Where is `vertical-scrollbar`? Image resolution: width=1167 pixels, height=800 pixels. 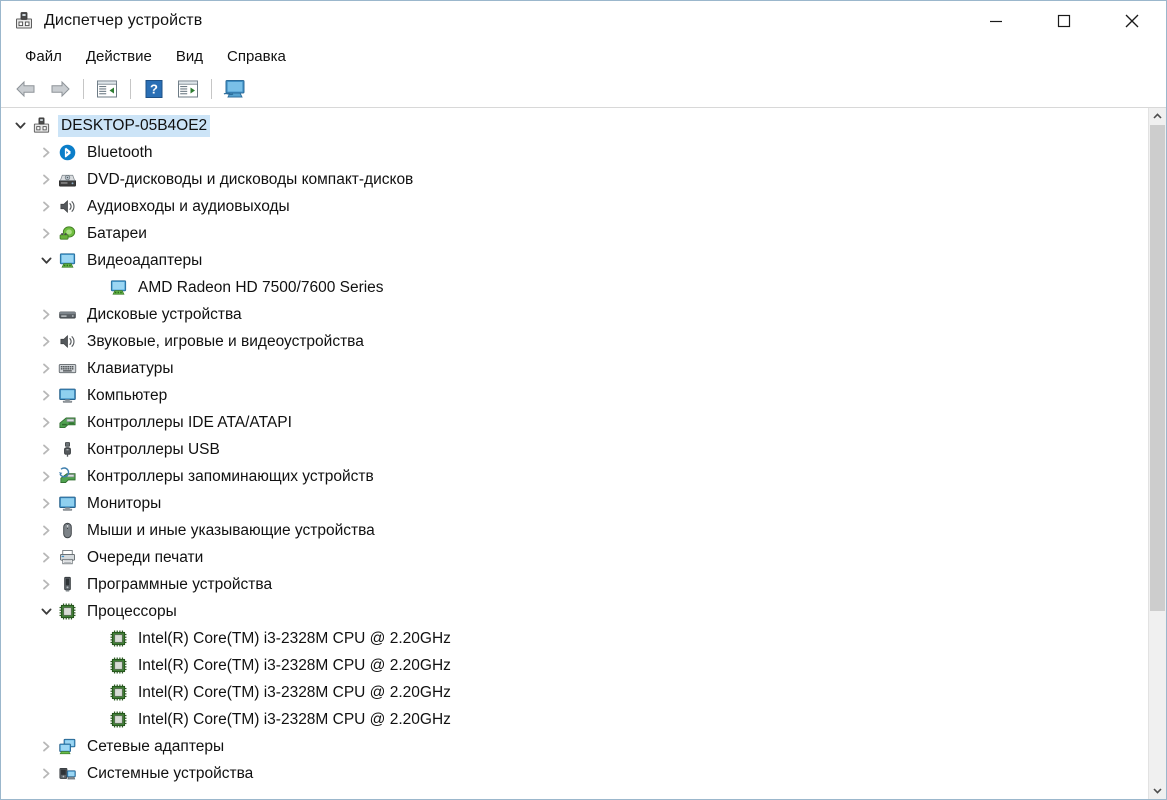 vertical-scrollbar is located at coordinates (1157, 453).